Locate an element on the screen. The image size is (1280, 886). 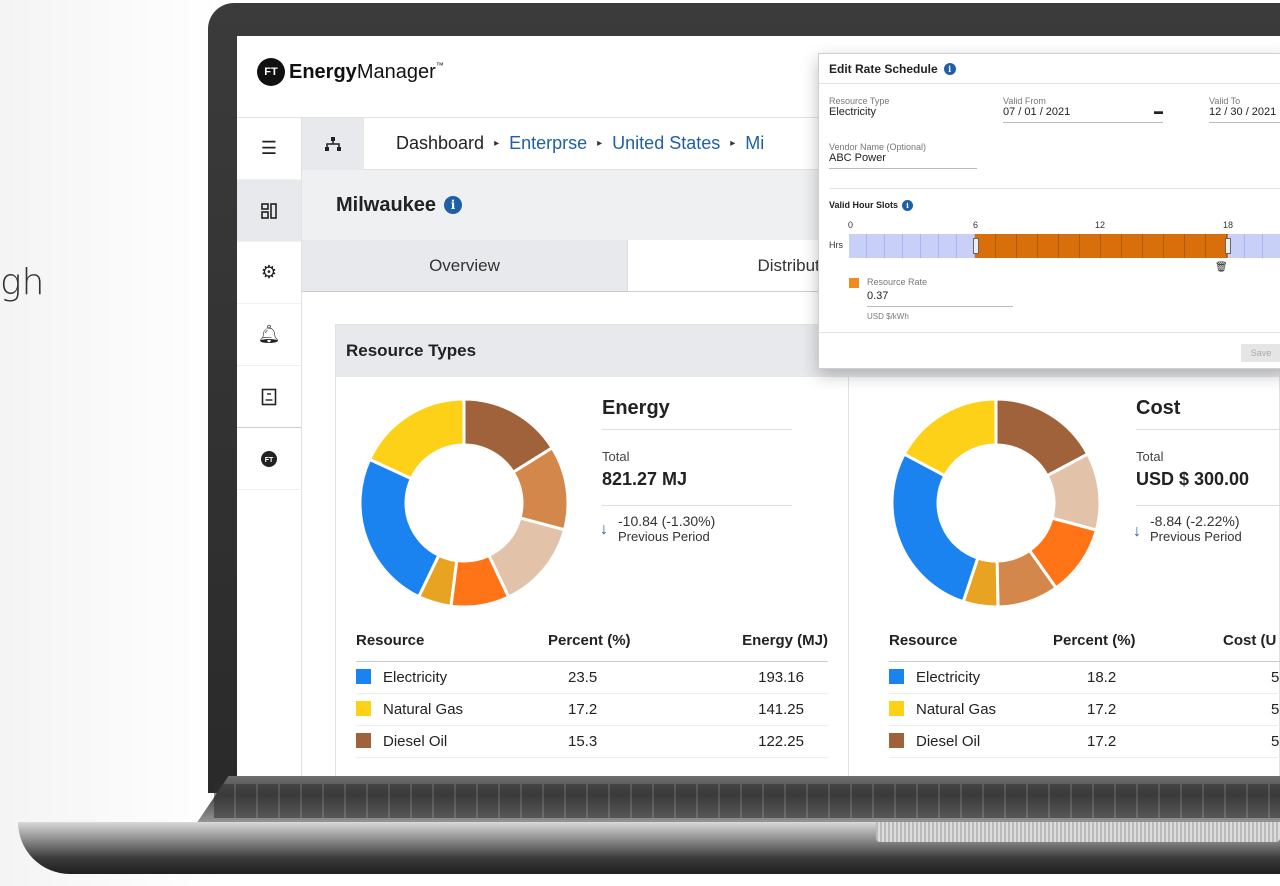
cost-donut-chart is located at coordinates (996, 503).